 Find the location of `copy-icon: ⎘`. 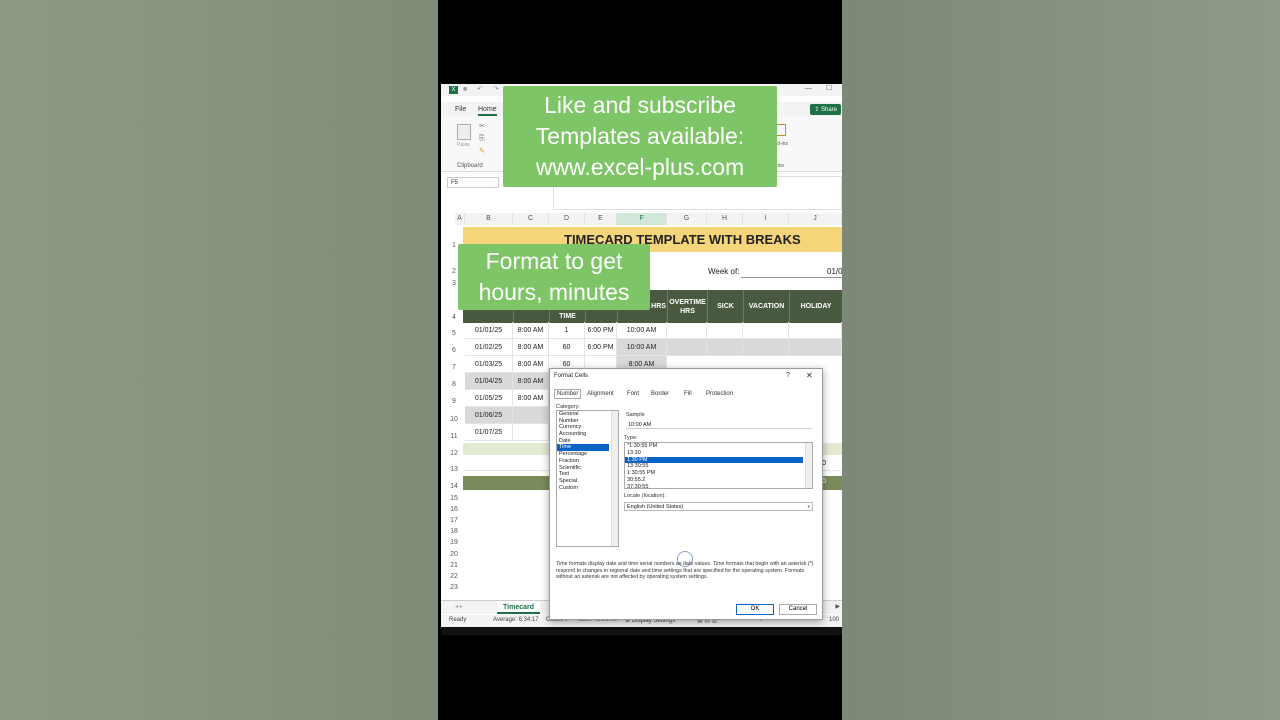

copy-icon: ⎘ is located at coordinates (482, 139).